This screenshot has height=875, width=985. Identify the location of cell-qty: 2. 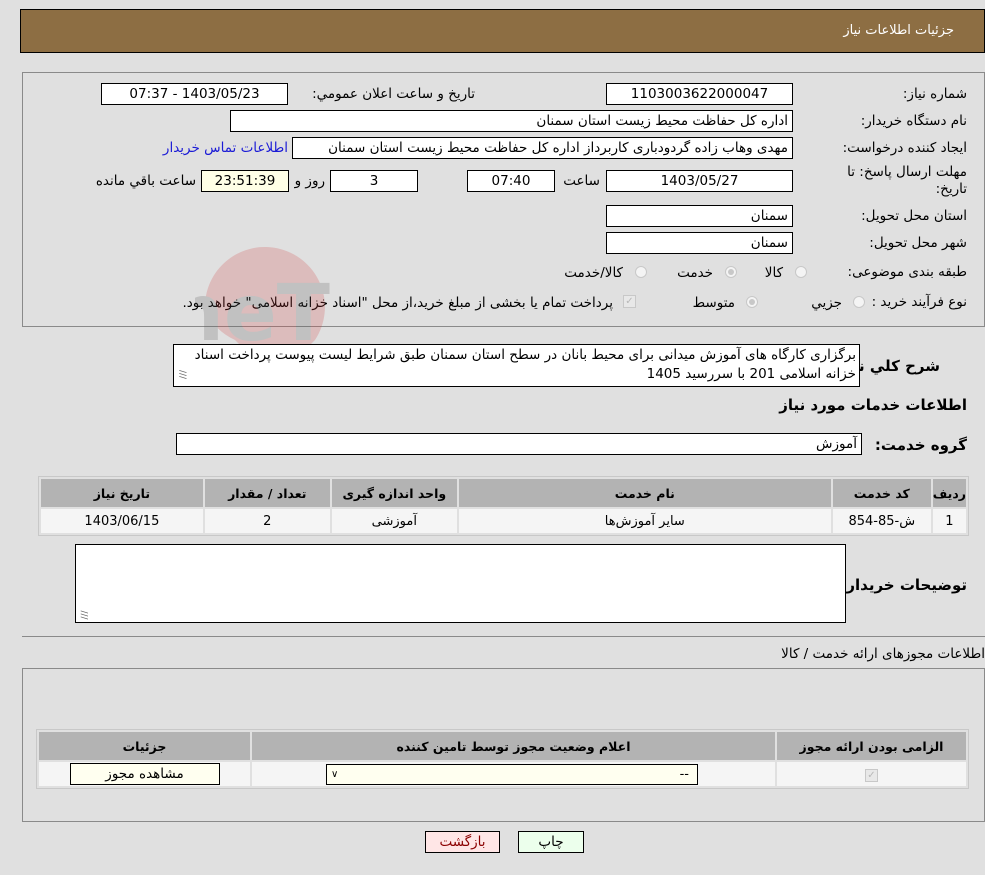
(267, 521).